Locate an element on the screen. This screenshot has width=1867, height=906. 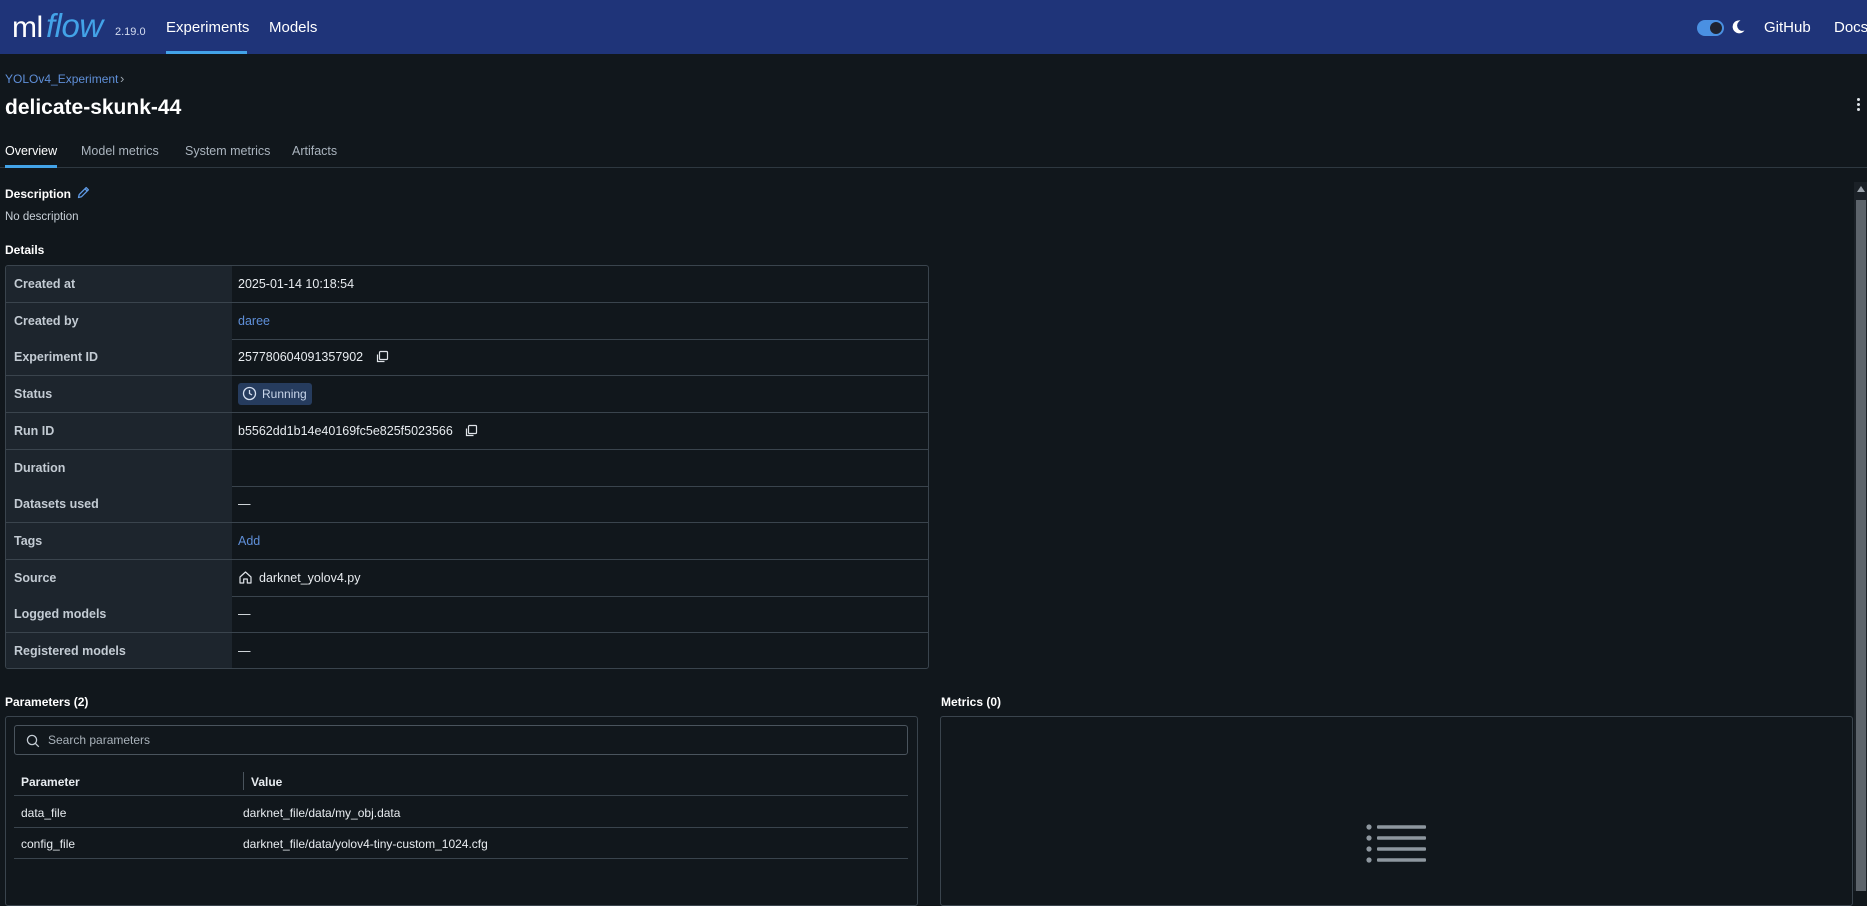
detail-row-created-at: Created at 2025-01-14 10:18:54 is located at coordinates (467, 284).